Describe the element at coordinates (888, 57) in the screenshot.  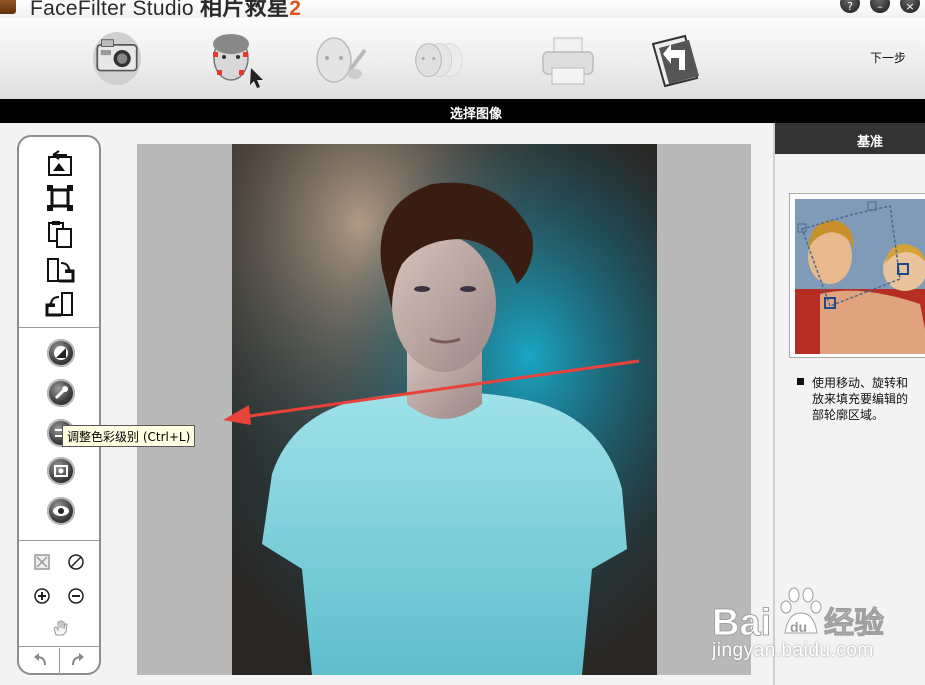
I see `next-step-button: 下一步` at that location.